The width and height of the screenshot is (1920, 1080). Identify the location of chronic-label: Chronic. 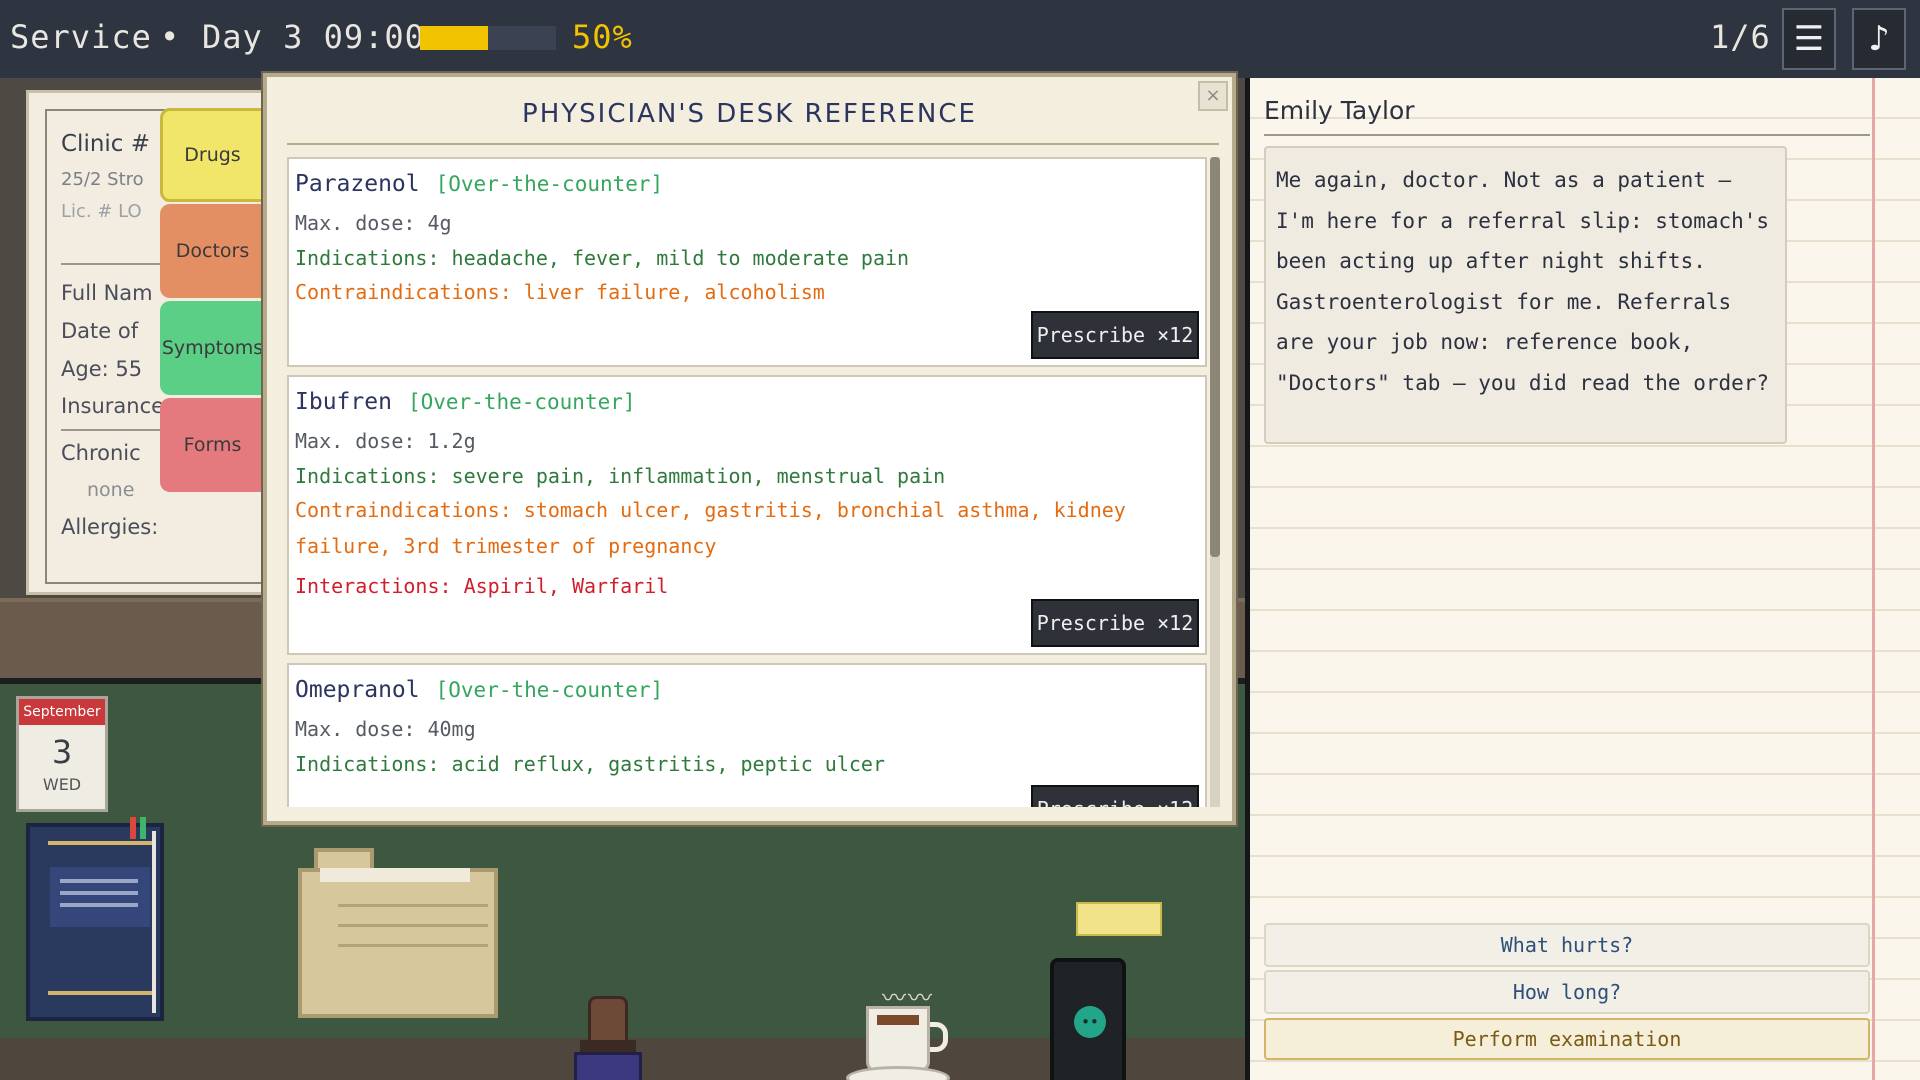
(101, 453).